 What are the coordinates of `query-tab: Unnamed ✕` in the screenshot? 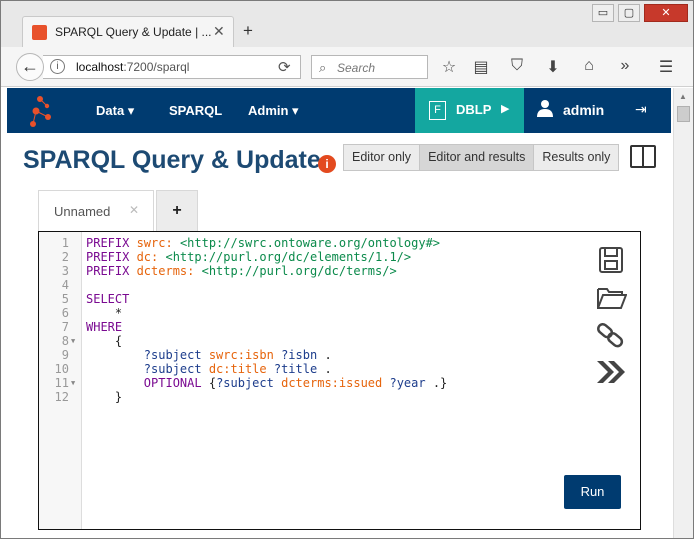 It's located at (96, 210).